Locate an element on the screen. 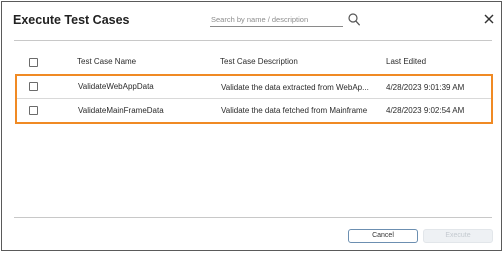 This screenshot has width=504, height=253. column-header-description: Test Case Description is located at coordinates (259, 61).